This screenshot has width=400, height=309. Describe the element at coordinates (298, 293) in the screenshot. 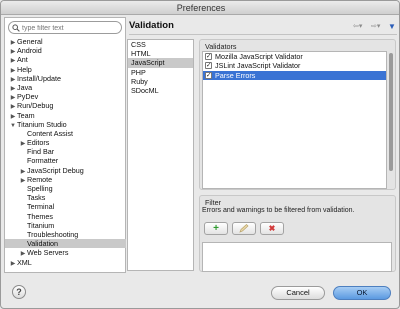

I see `cancel-button: Cancel` at that location.